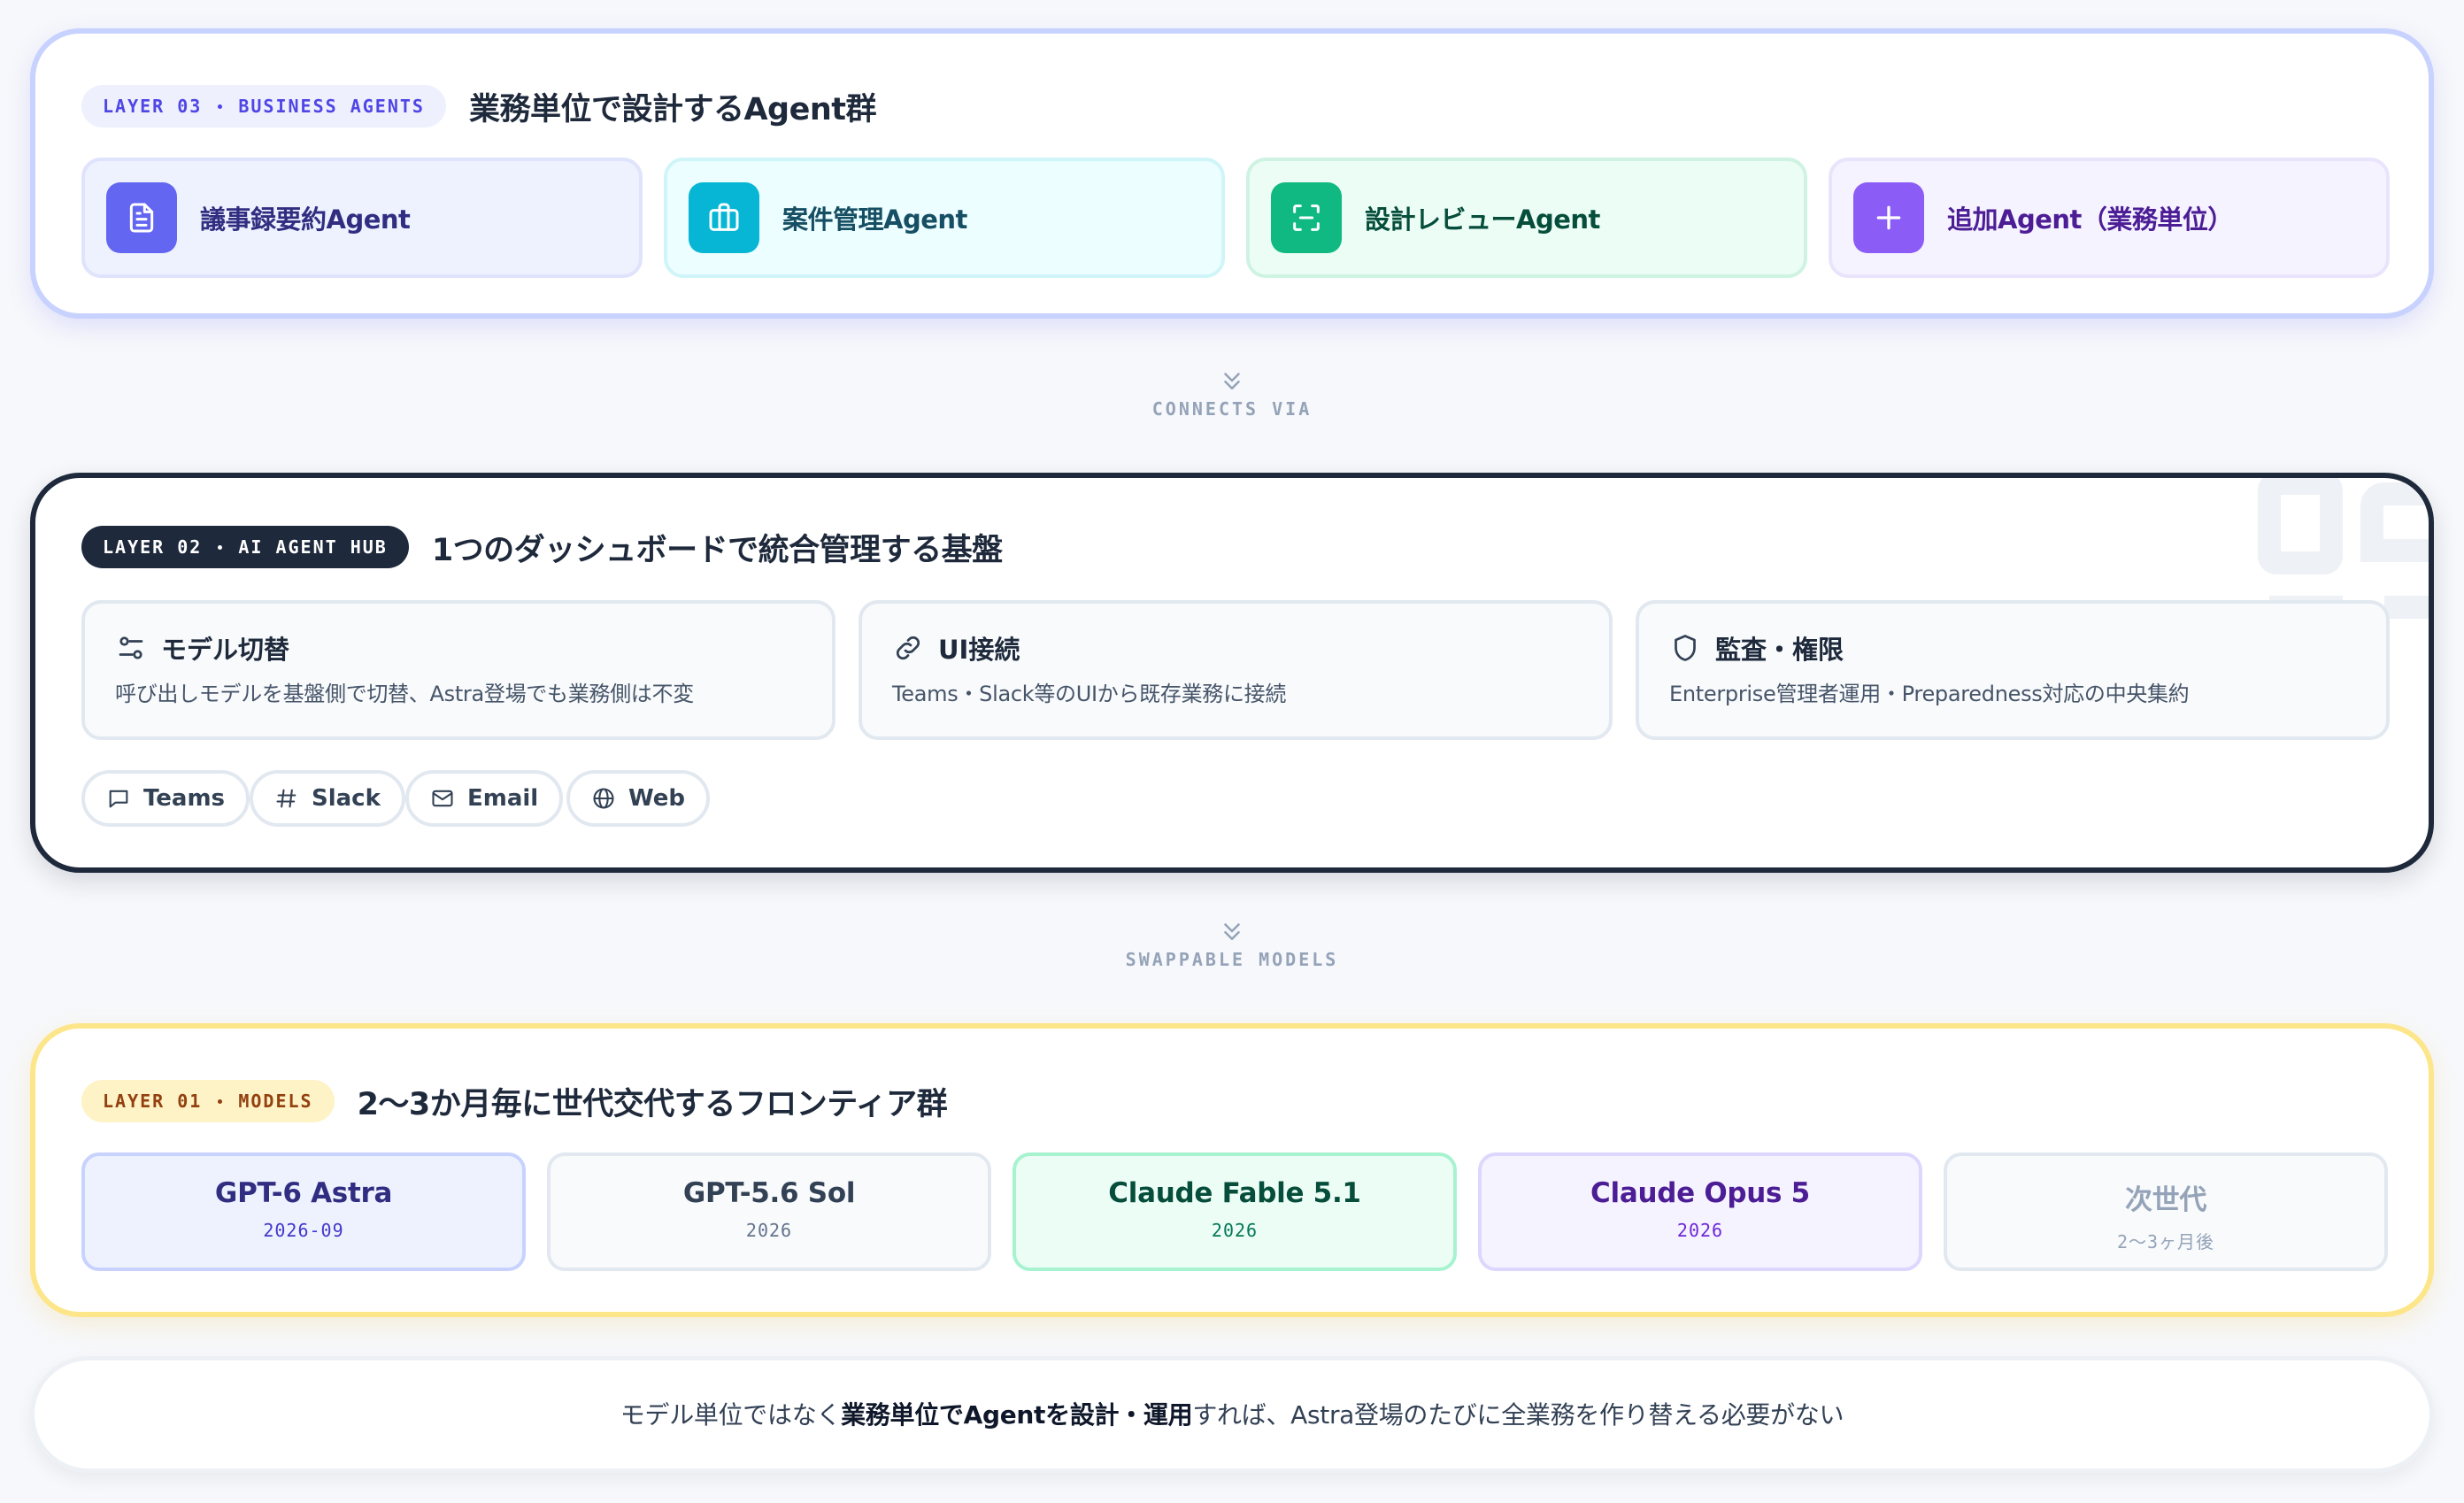  What do you see at coordinates (2090, 220) in the screenshot?
I see `agent-label: 追加Agent（業務単位）` at bounding box center [2090, 220].